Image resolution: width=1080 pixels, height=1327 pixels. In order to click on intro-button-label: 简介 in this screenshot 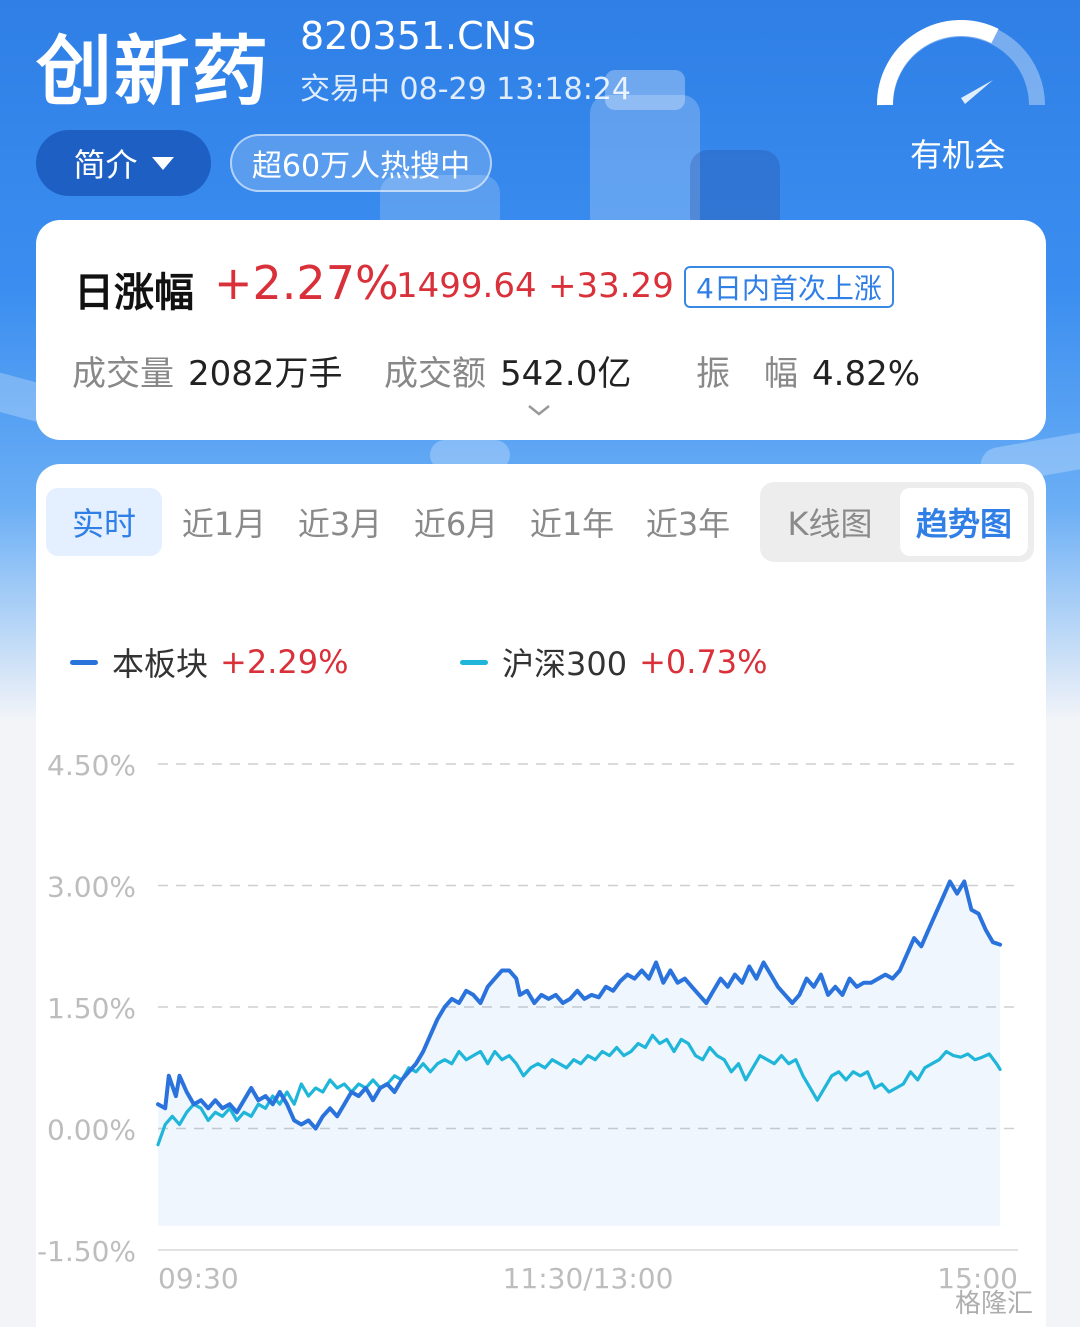, I will do `click(105, 165)`.